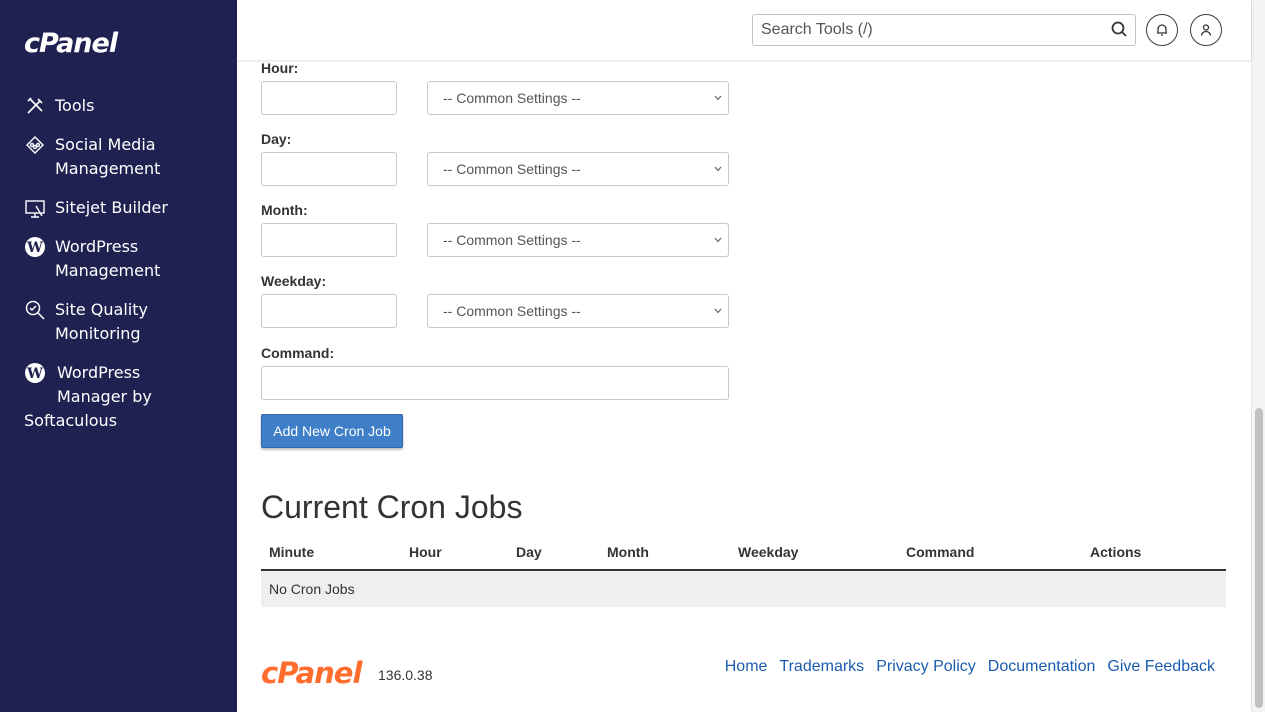 Image resolution: width=1265 pixels, height=712 pixels. I want to click on column-header-command: Command, so click(940, 552).